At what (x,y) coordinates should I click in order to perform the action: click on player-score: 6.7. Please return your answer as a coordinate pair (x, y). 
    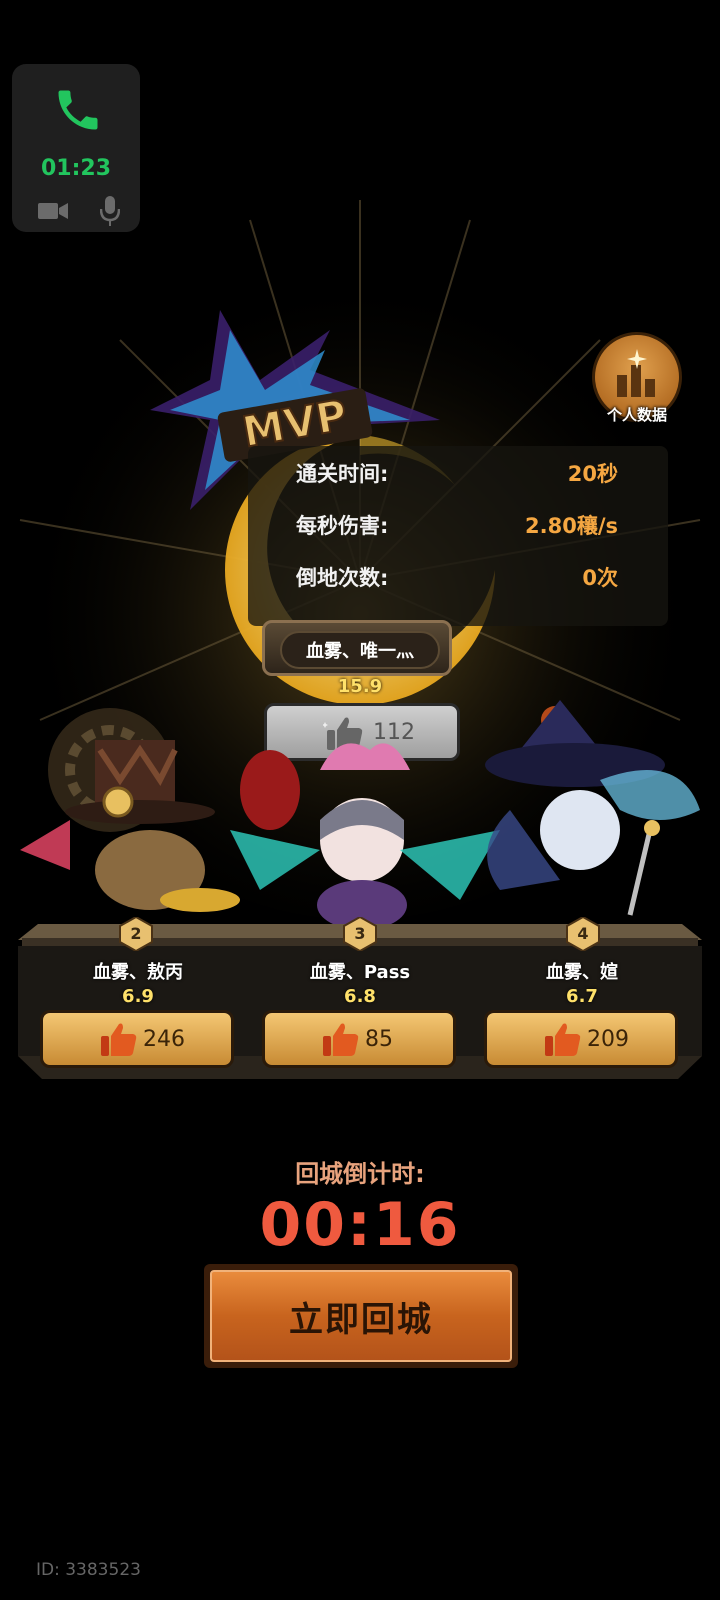
    Looking at the image, I should click on (582, 996).